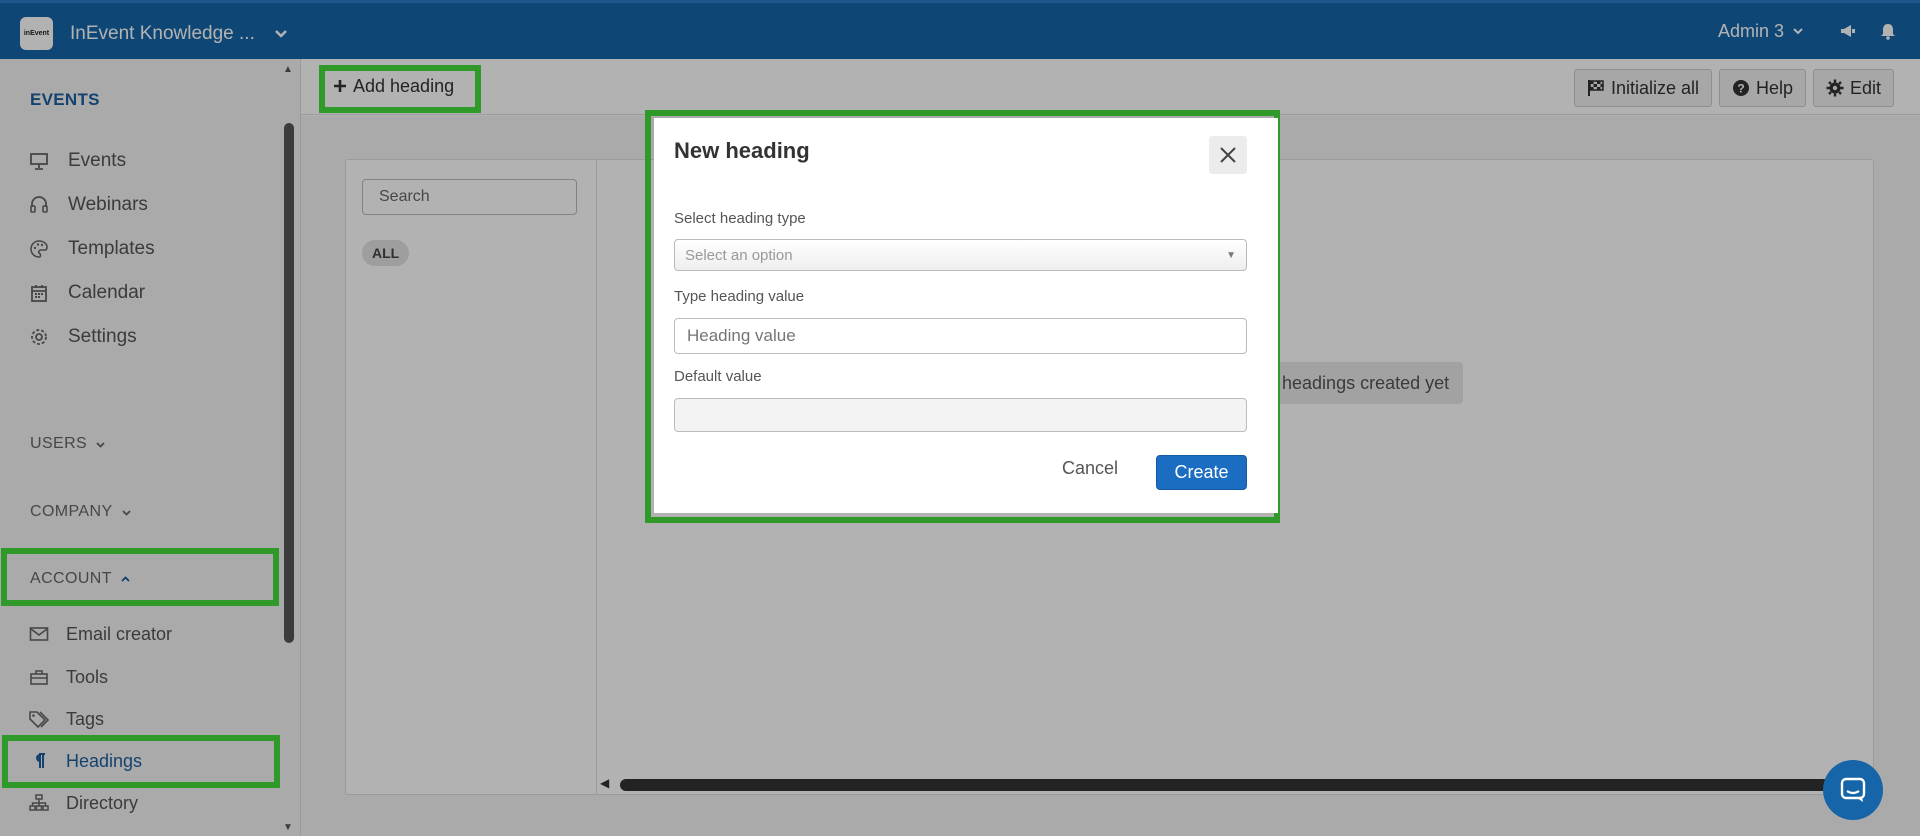 Image resolution: width=1920 pixels, height=836 pixels. What do you see at coordinates (739, 296) in the screenshot?
I see `heading-value-label: Type heading value` at bounding box center [739, 296].